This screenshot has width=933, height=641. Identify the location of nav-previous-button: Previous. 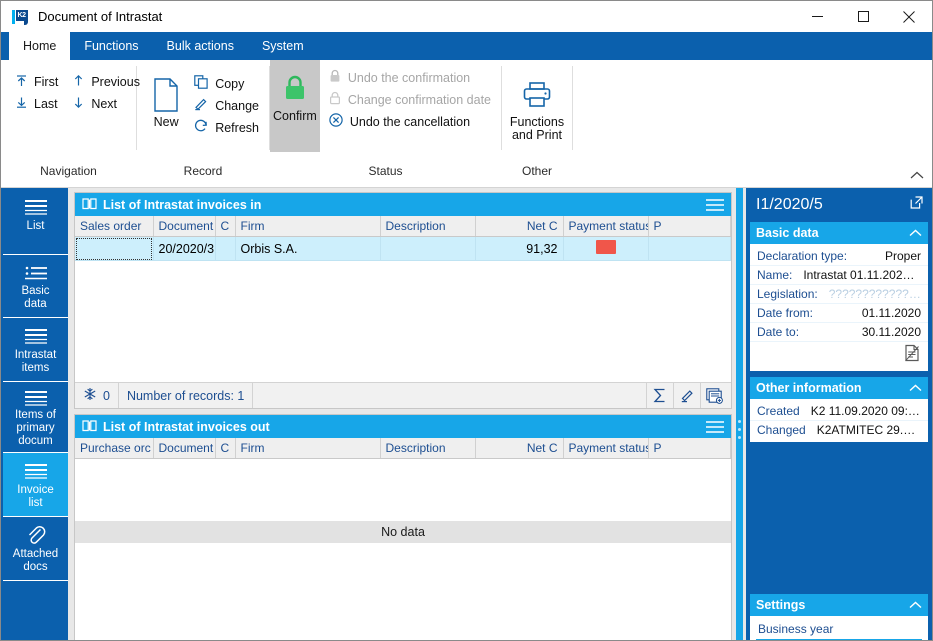
(108, 82).